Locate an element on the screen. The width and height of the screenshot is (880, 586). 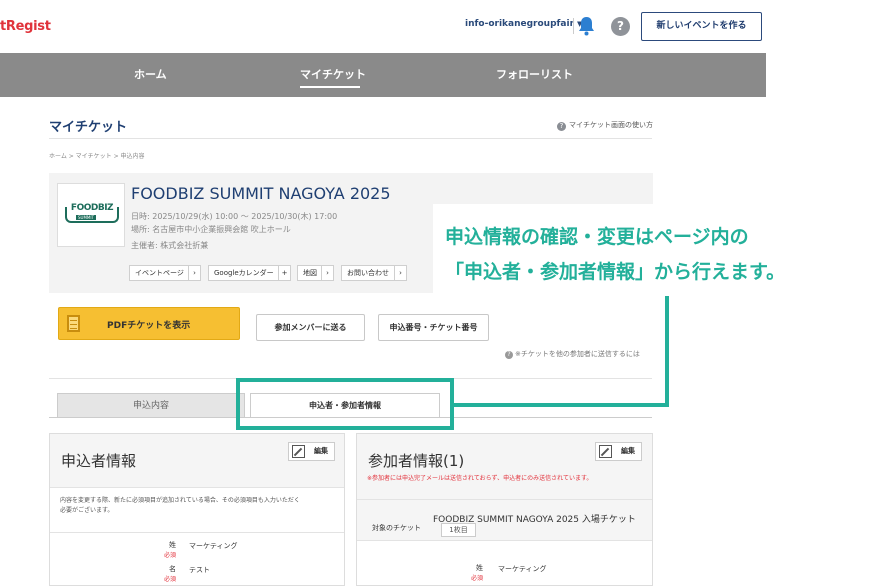
google-calendar-link: Googleカレンダー + is located at coordinates (249, 273).